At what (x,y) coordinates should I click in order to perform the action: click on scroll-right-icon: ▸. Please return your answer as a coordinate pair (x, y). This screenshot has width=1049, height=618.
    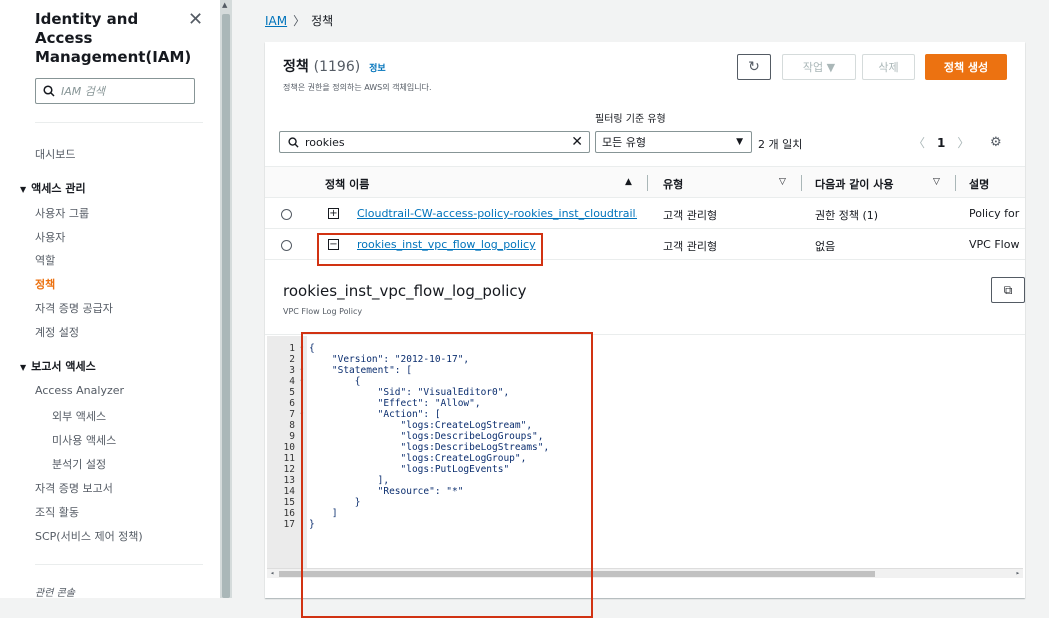
    Looking at the image, I should click on (1018, 573).